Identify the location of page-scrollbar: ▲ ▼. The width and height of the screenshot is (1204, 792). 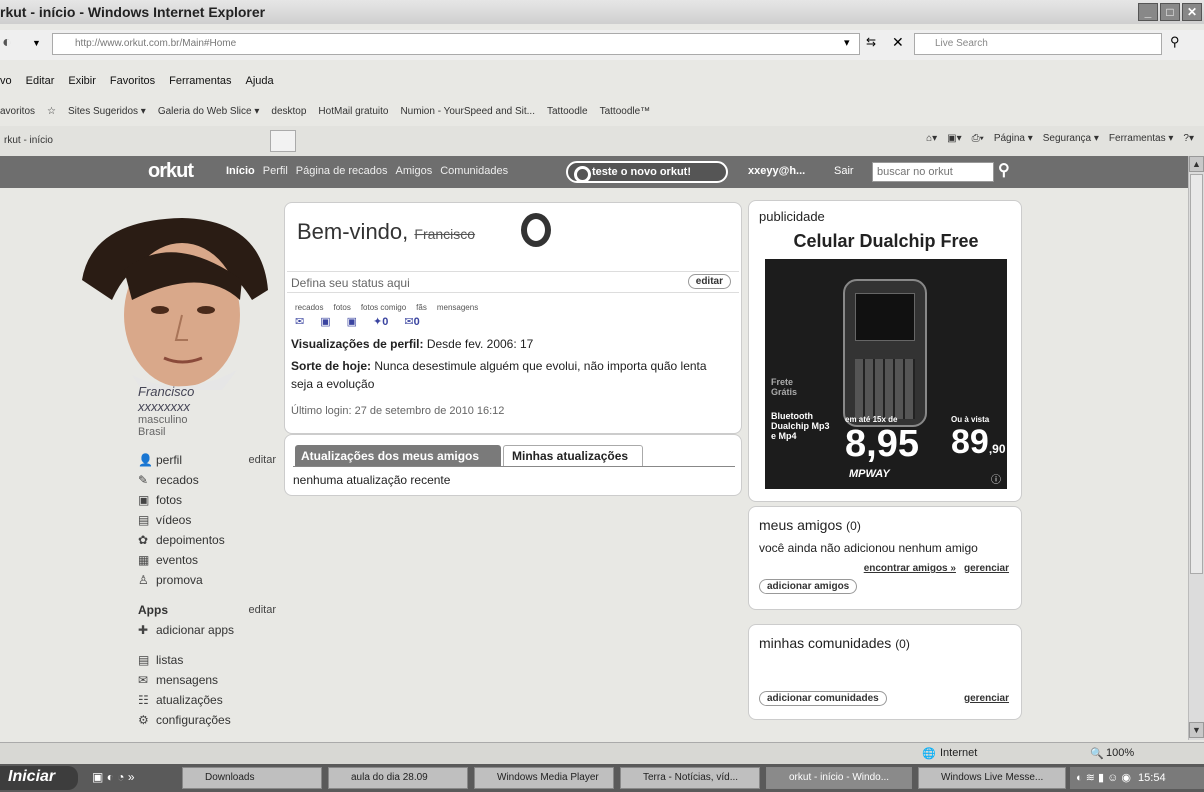
(1196, 448).